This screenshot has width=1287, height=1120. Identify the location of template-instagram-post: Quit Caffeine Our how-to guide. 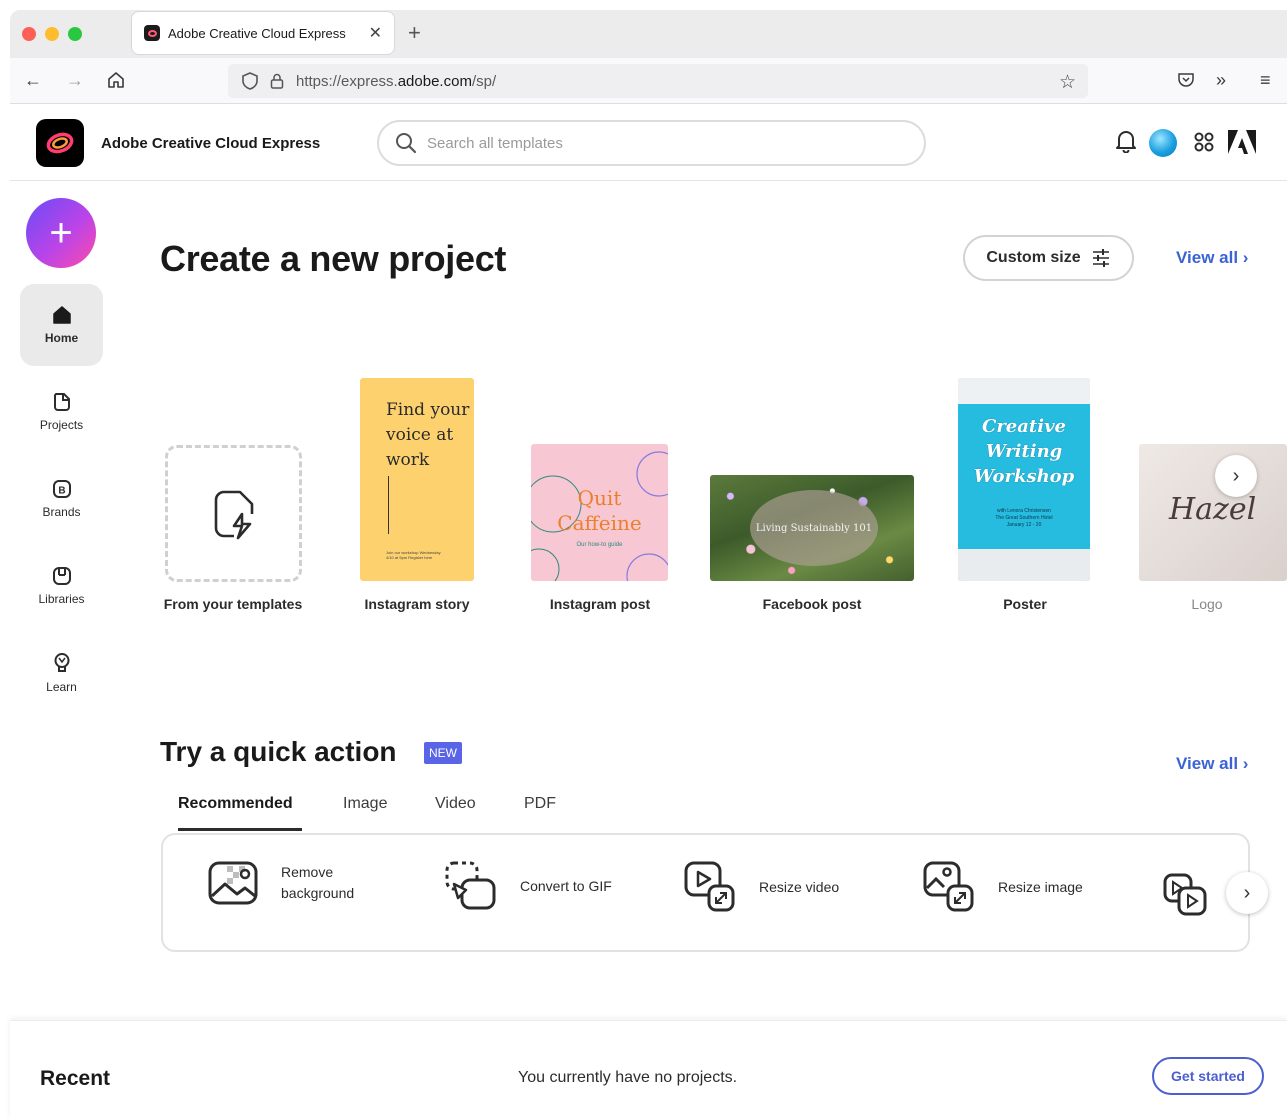
(599, 512).